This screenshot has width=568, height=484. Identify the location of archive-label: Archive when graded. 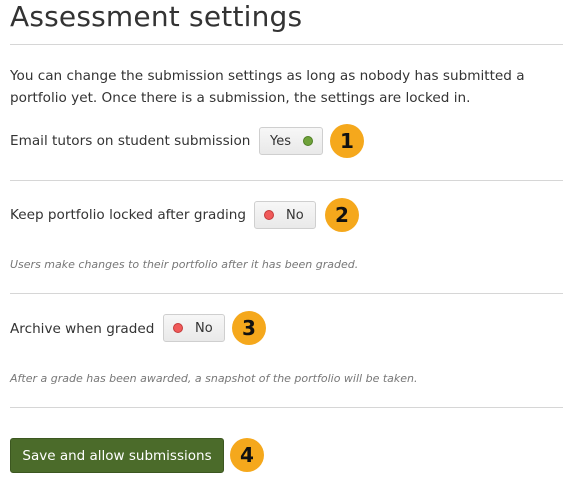
(82, 329).